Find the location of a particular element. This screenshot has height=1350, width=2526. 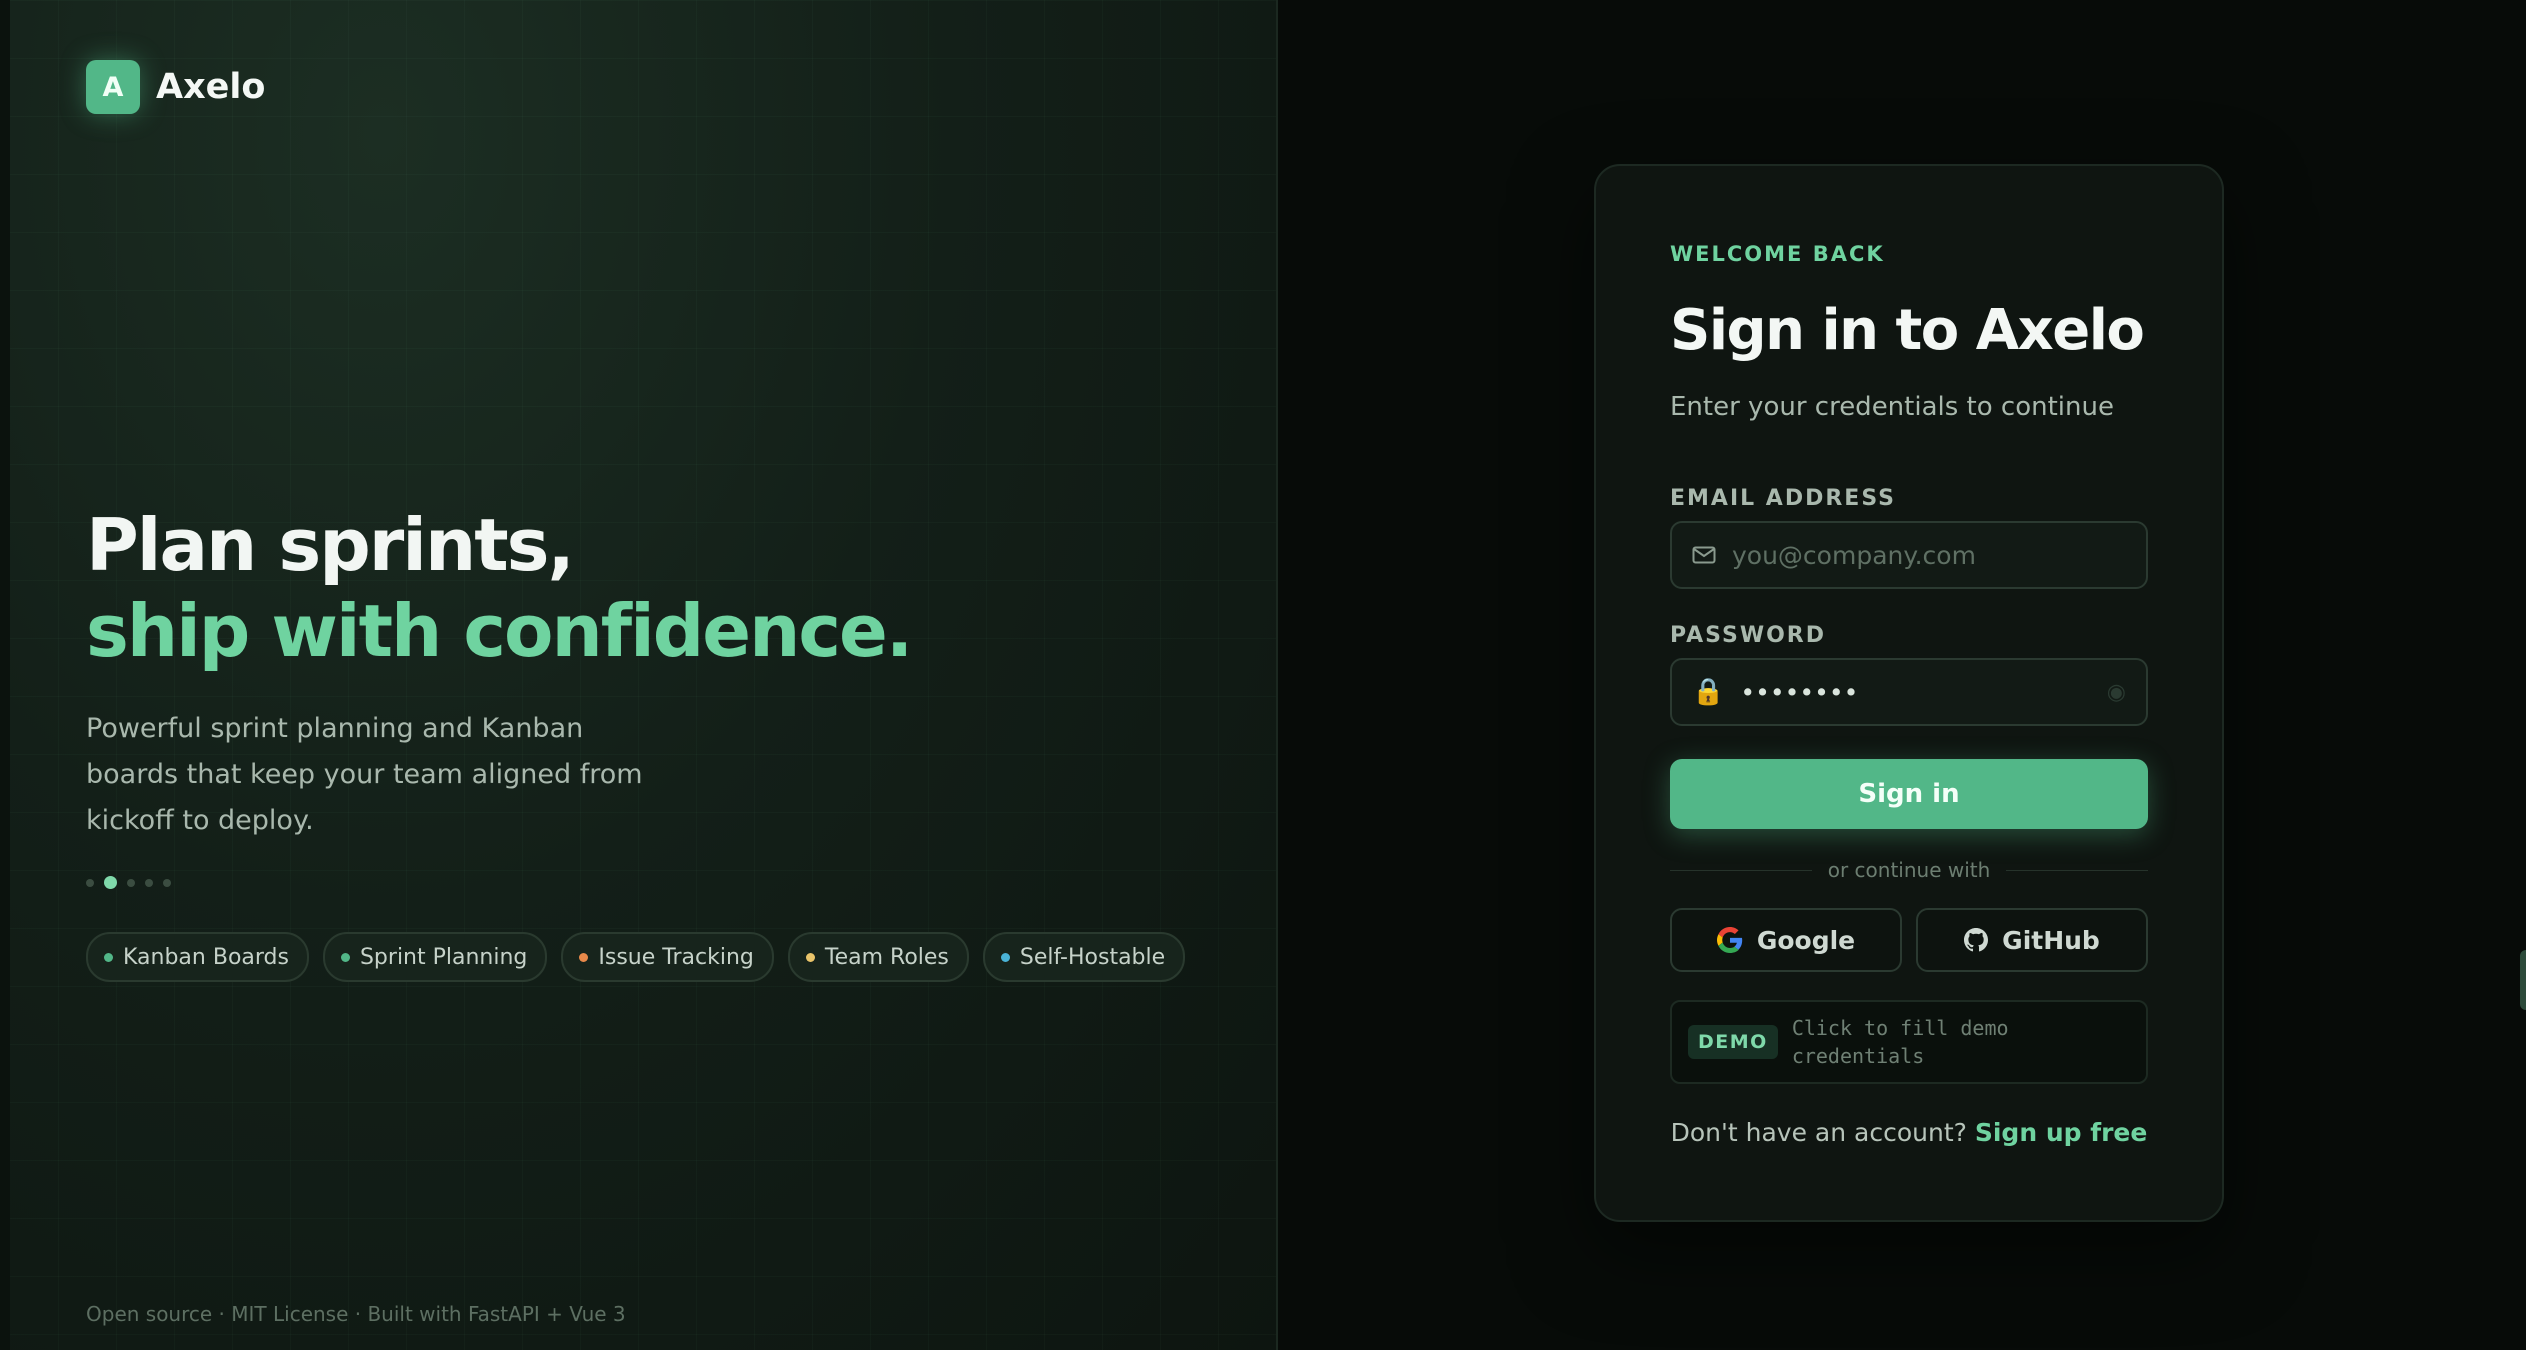

carousel-dots is located at coordinates (128, 882).